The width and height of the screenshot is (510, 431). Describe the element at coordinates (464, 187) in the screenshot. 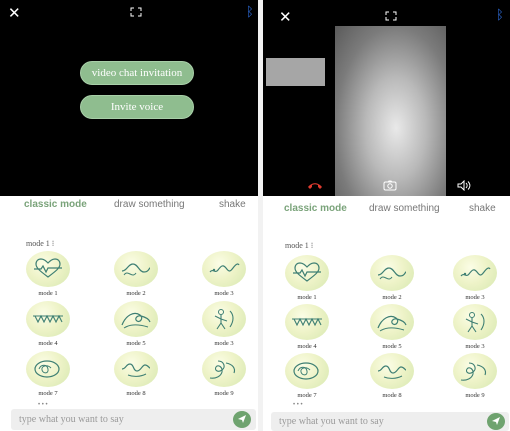

I see `speaker-icon` at that location.